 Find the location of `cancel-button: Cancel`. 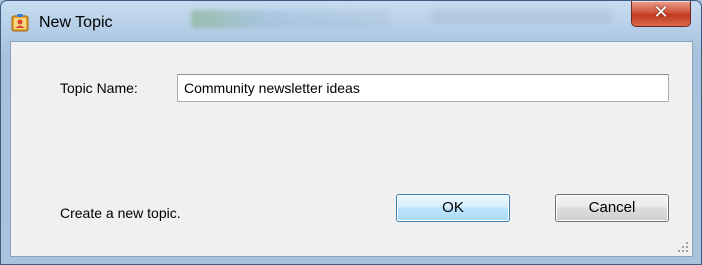

cancel-button: Cancel is located at coordinates (612, 208).